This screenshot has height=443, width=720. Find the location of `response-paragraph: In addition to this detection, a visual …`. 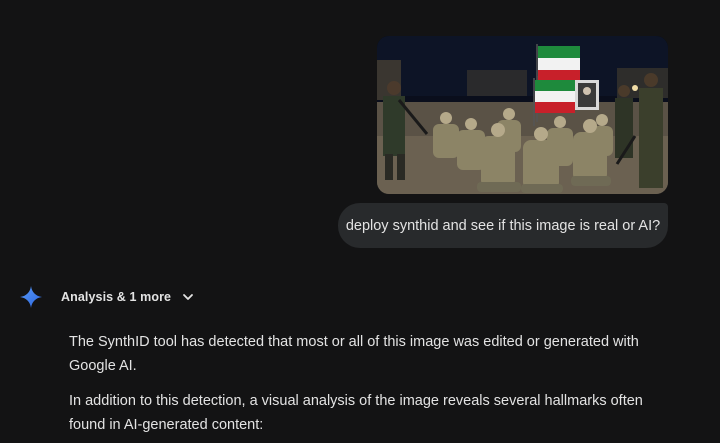

response-paragraph: In addition to this detection, a visual … is located at coordinates (356, 413).